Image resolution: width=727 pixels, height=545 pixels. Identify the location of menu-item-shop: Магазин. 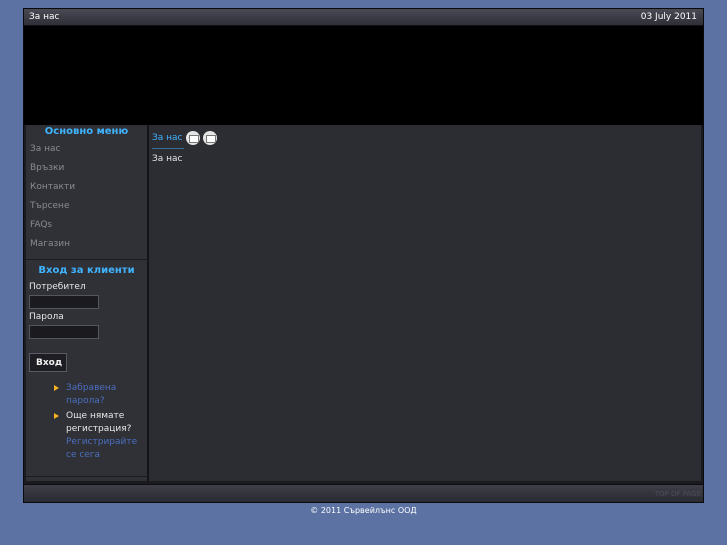
(86, 244).